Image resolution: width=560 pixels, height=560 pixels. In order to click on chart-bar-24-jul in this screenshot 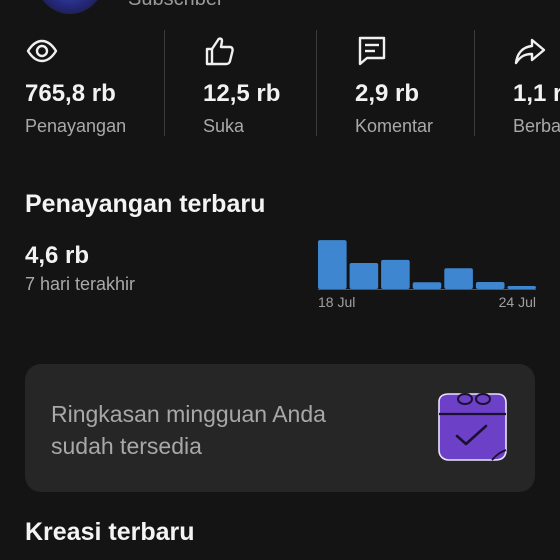, I will do `click(521, 287)`.